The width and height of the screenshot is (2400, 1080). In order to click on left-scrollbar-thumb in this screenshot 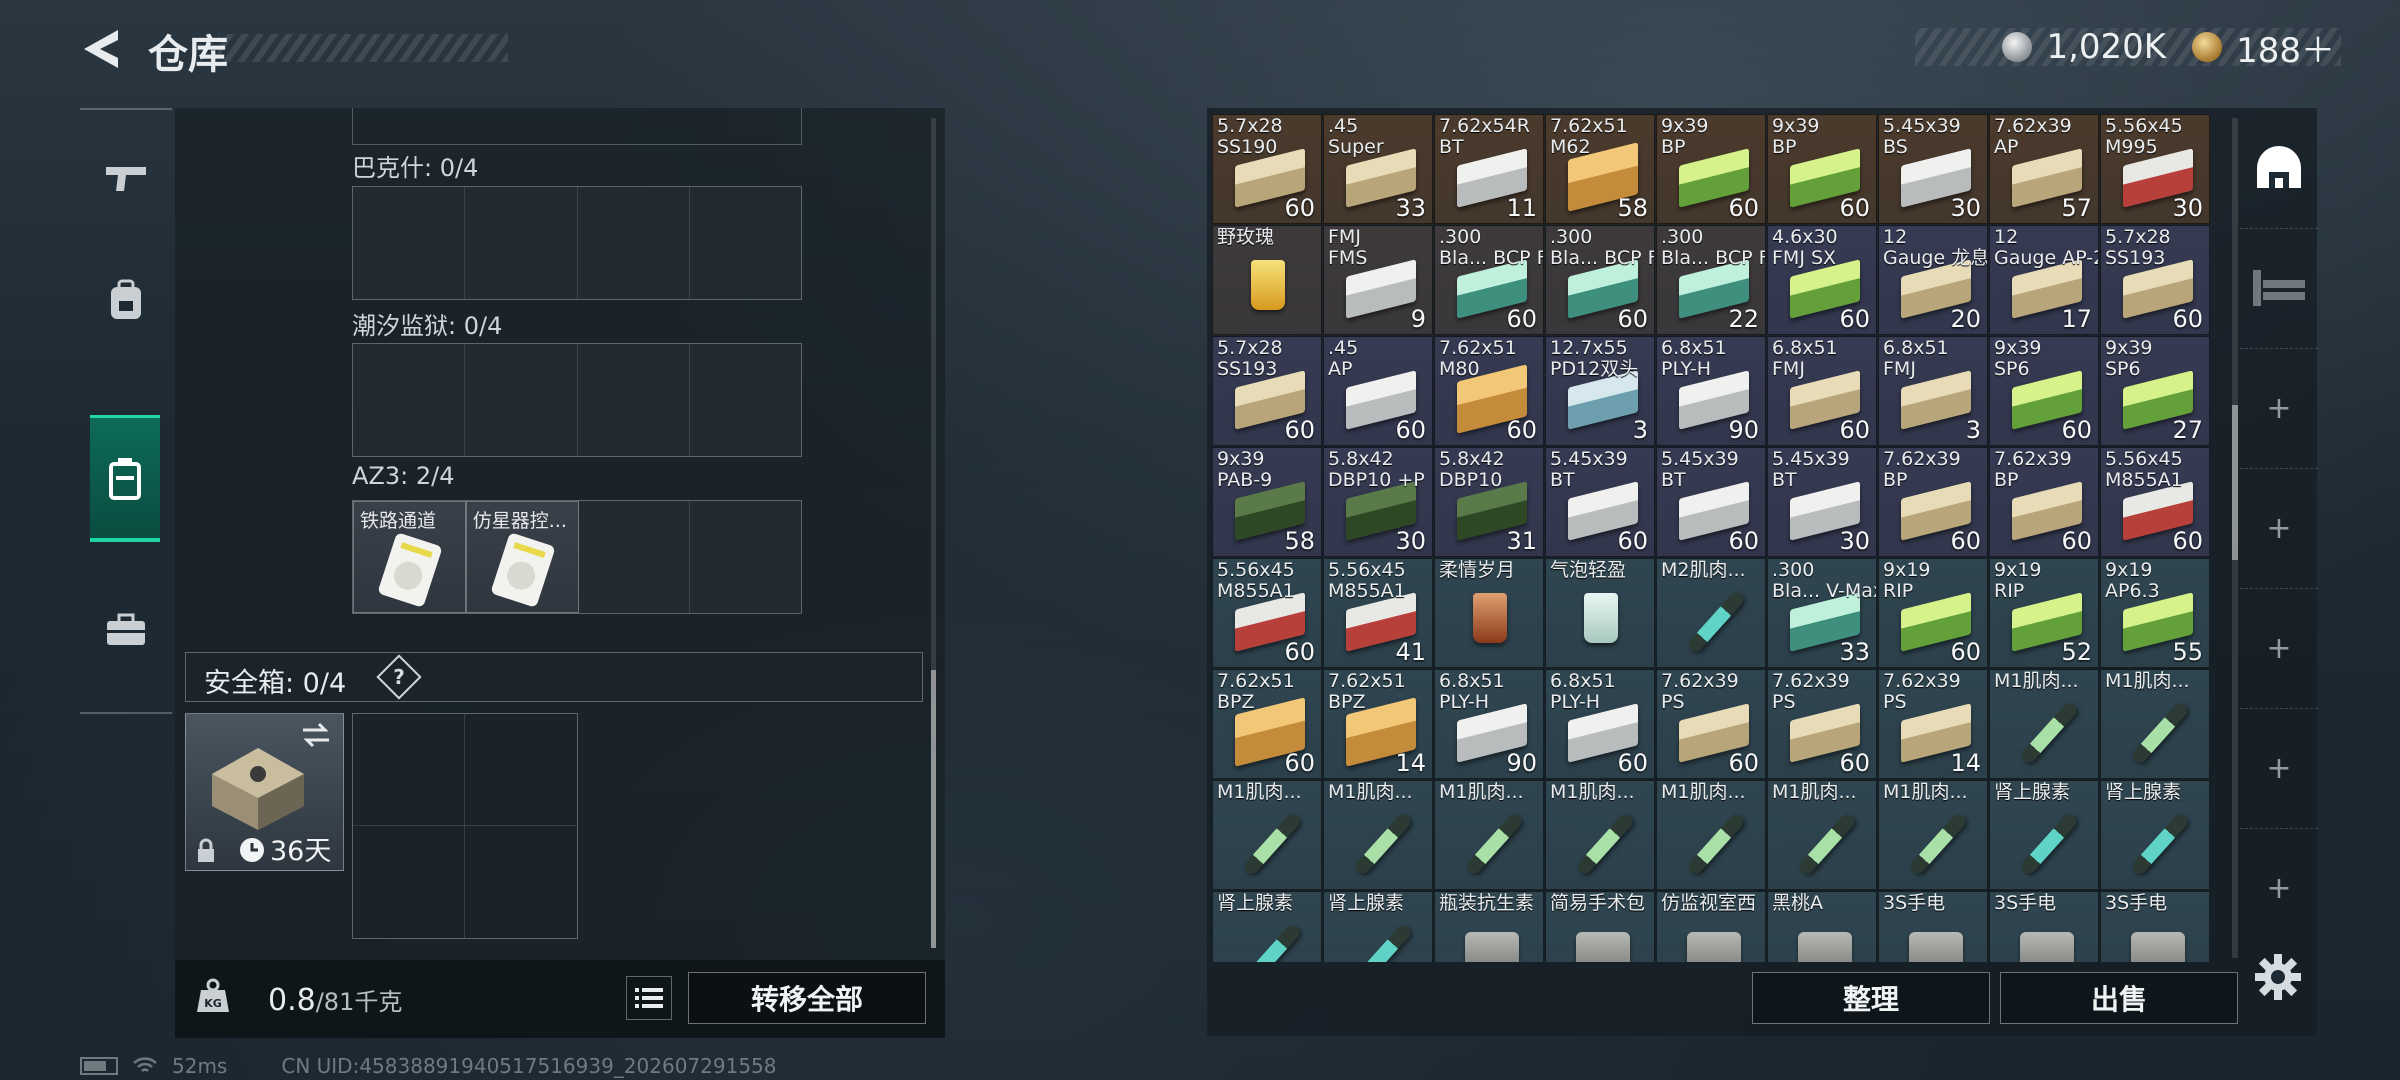, I will do `click(933, 809)`.